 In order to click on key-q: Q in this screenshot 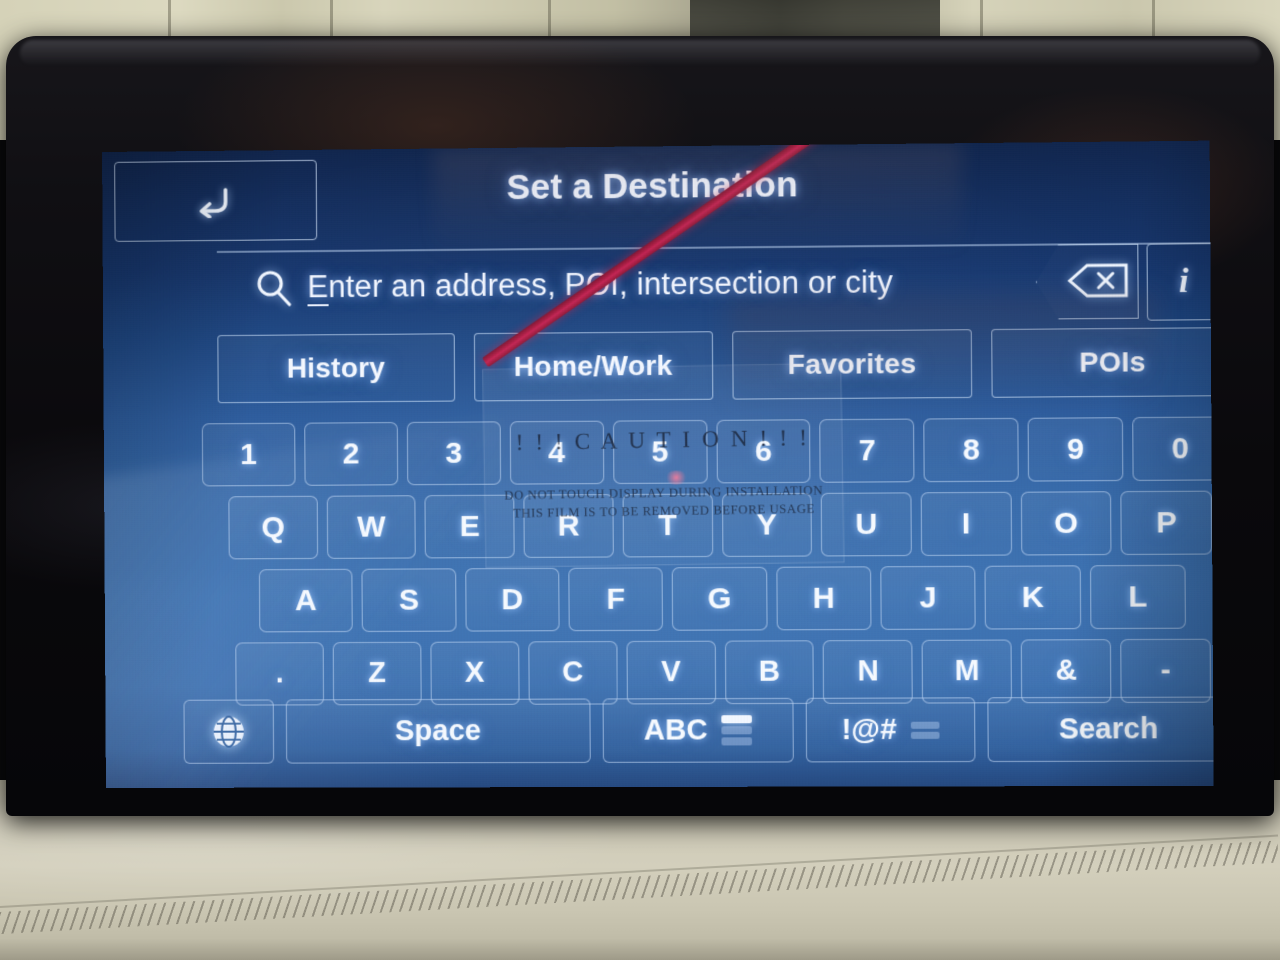, I will do `click(273, 527)`.